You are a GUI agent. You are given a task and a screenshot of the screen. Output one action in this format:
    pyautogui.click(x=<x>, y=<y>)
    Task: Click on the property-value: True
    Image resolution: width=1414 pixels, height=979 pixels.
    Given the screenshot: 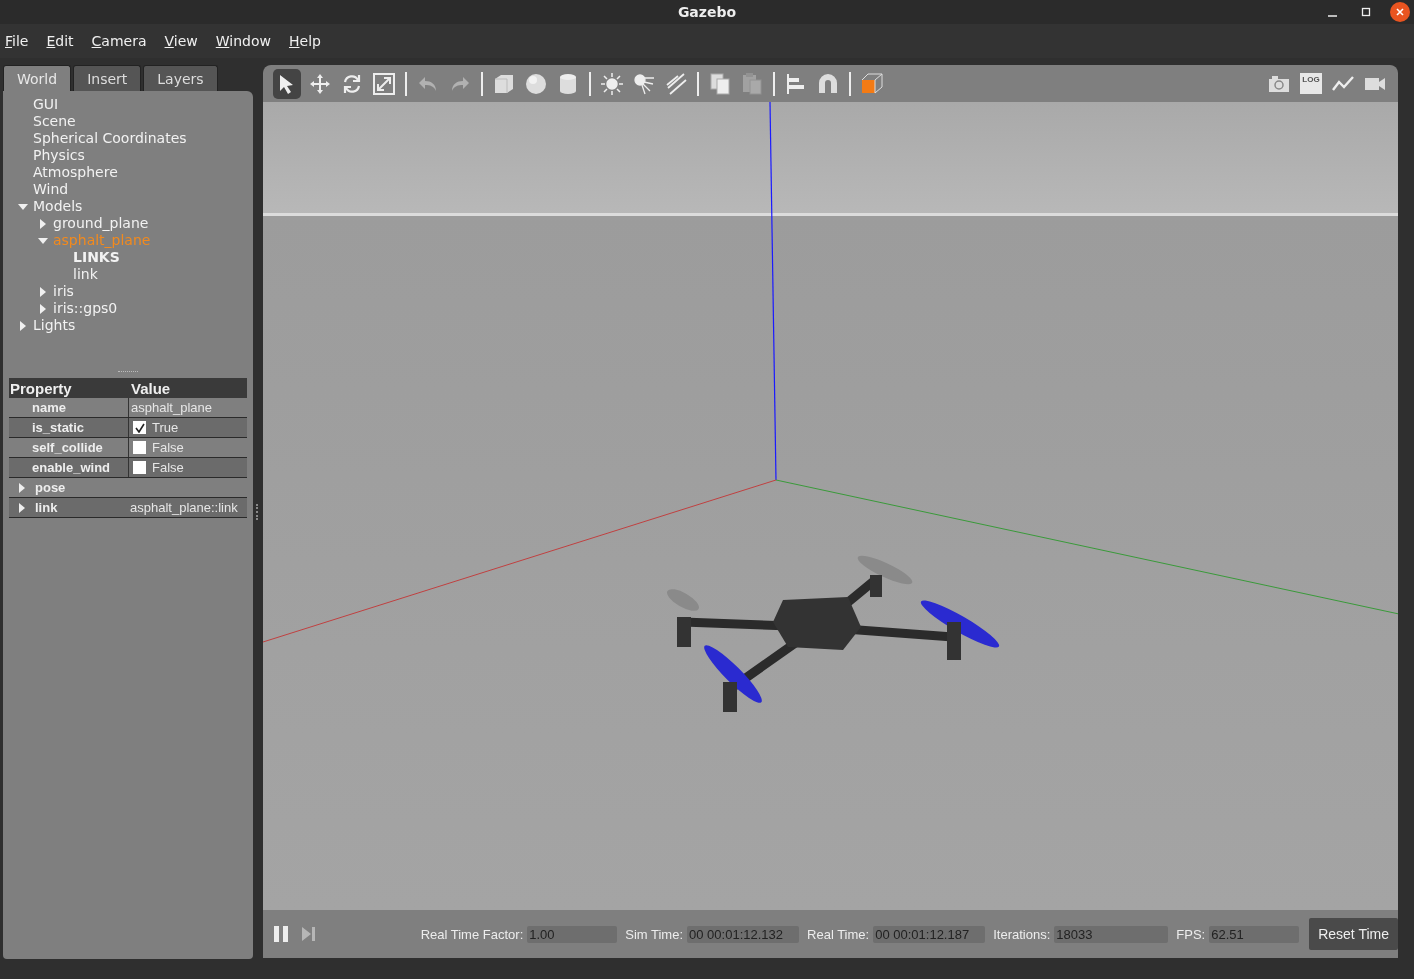 What is the action you would take?
    pyautogui.click(x=165, y=427)
    